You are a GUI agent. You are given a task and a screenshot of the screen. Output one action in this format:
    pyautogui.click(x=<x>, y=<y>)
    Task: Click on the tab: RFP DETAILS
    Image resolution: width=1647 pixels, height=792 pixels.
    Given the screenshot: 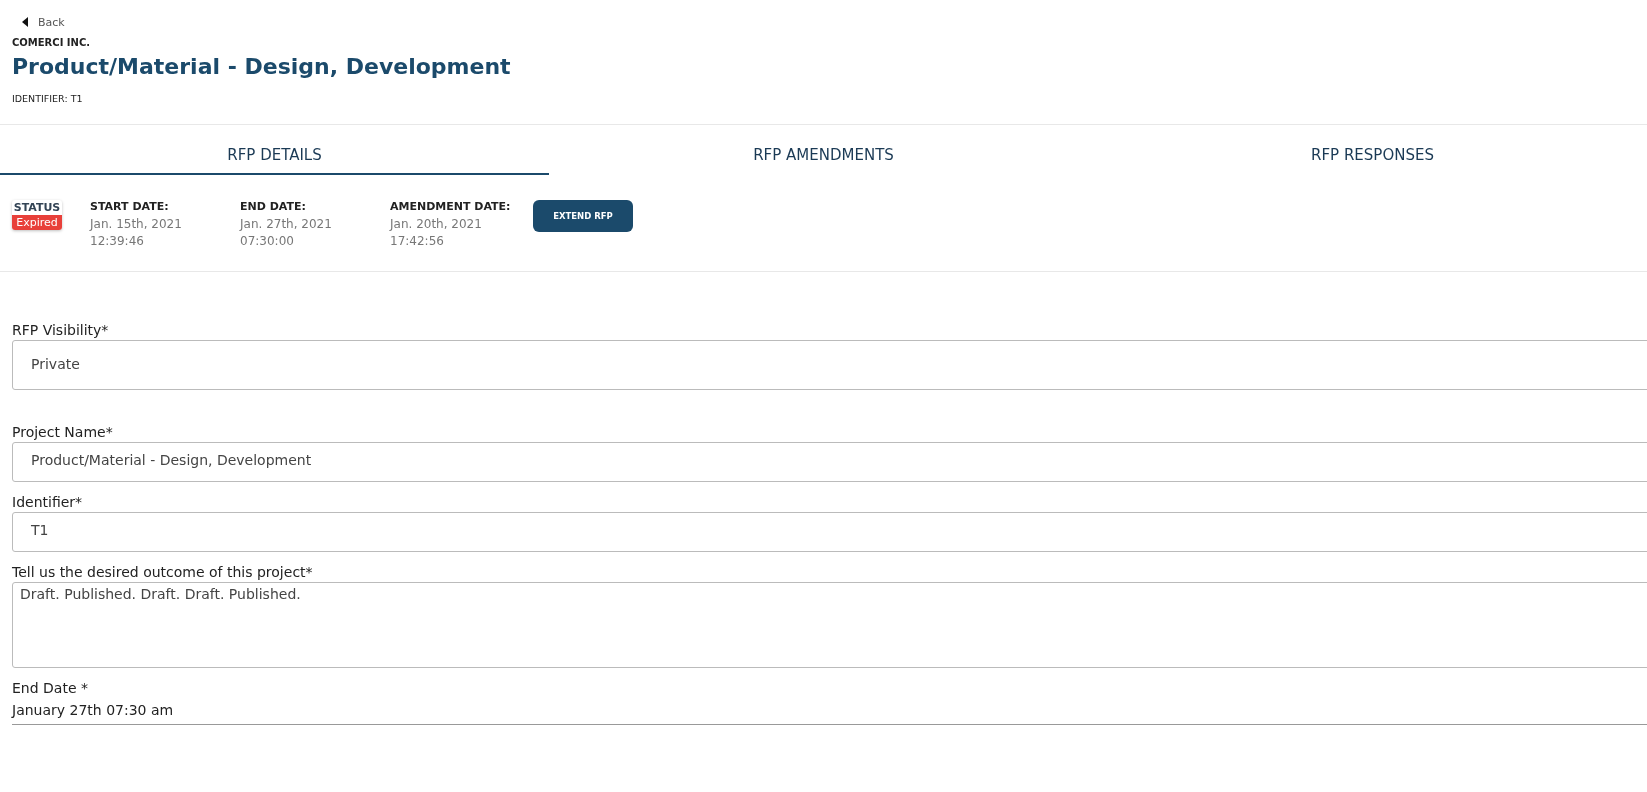 What is the action you would take?
    pyautogui.click(x=274, y=156)
    